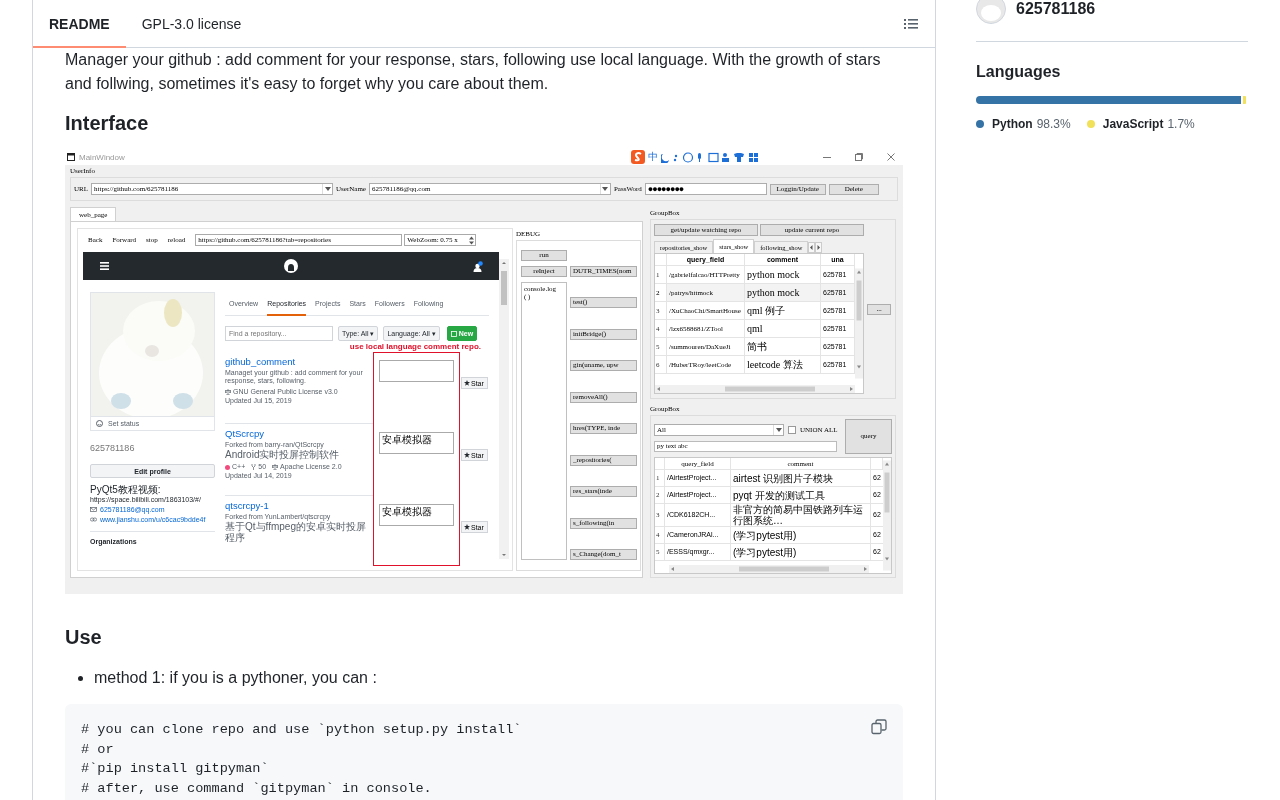  What do you see at coordinates (283, 454) in the screenshot?
I see `repo-description: Android实时投屏控制软件` at bounding box center [283, 454].